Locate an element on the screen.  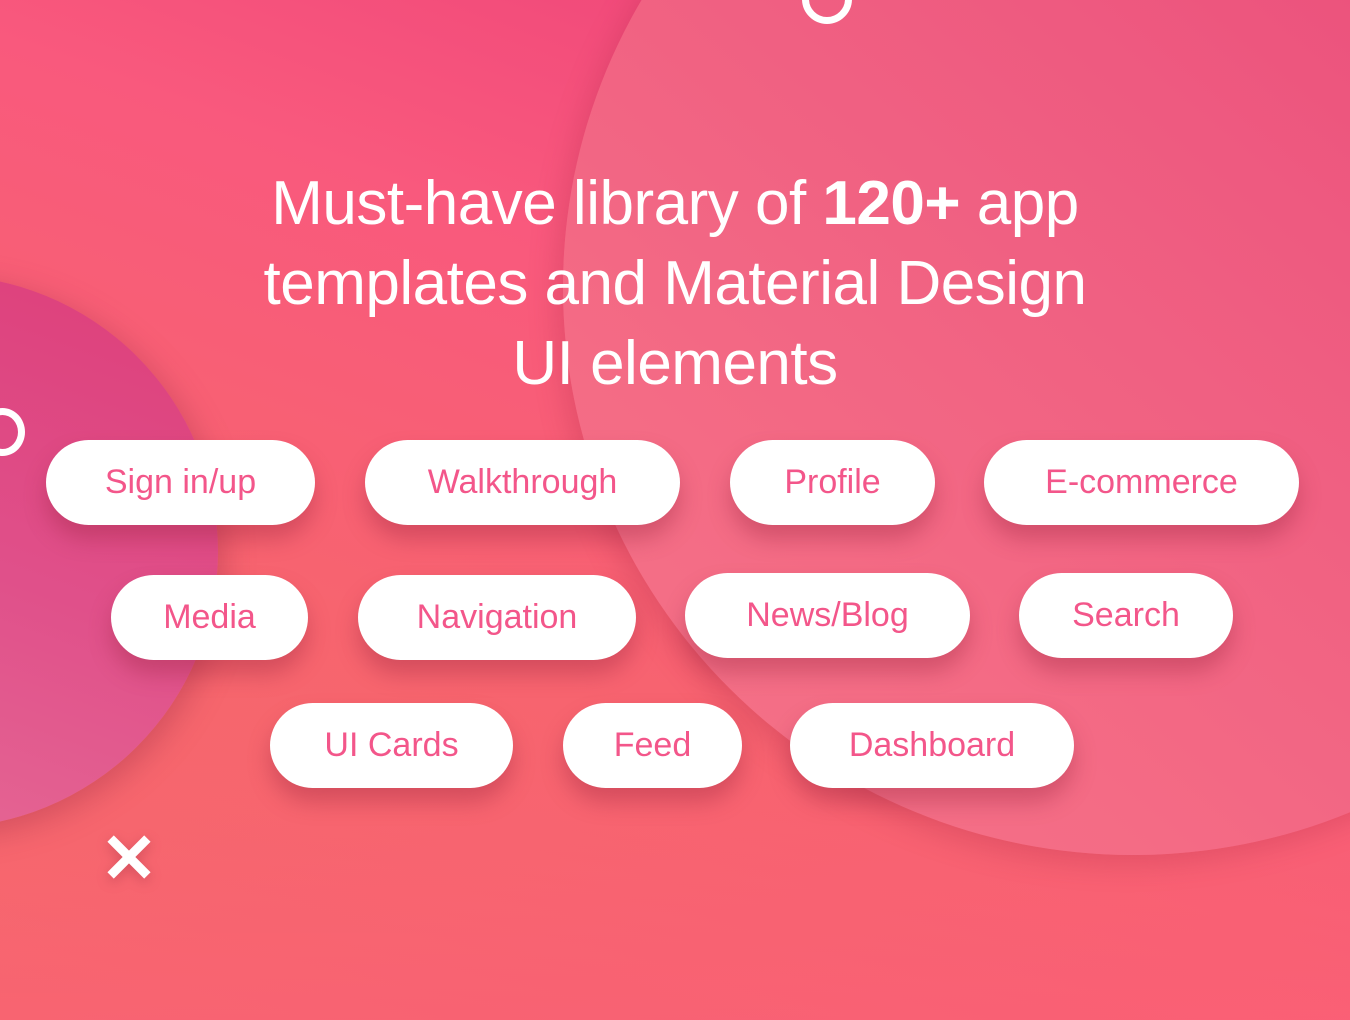
pill-ui-cards: UI Cards is located at coordinates (391, 745).